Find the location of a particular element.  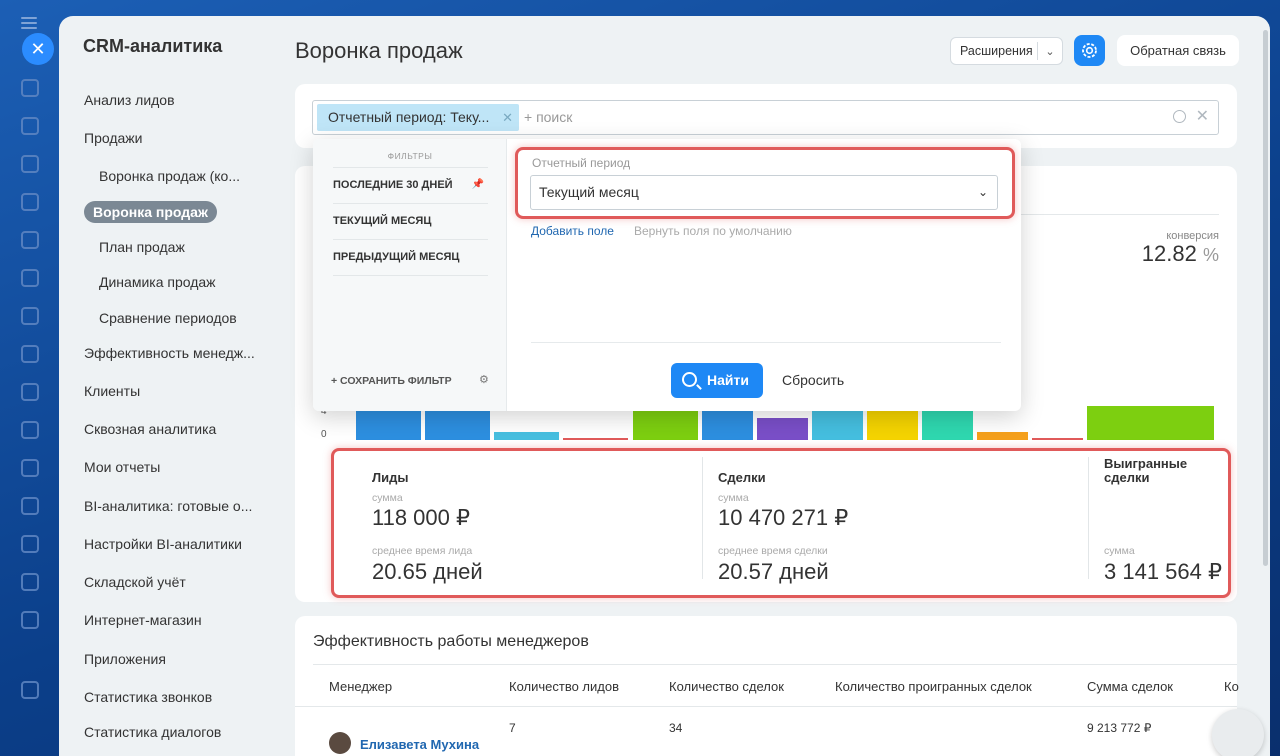

table-cell: 7 is located at coordinates (512, 728).